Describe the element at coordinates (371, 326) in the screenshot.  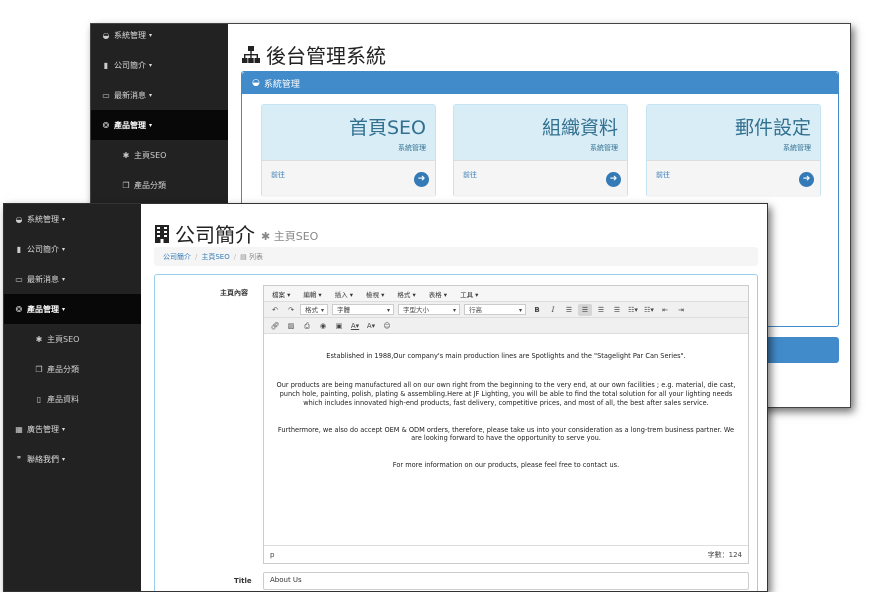
I see `background-color-icon: A▾` at that location.